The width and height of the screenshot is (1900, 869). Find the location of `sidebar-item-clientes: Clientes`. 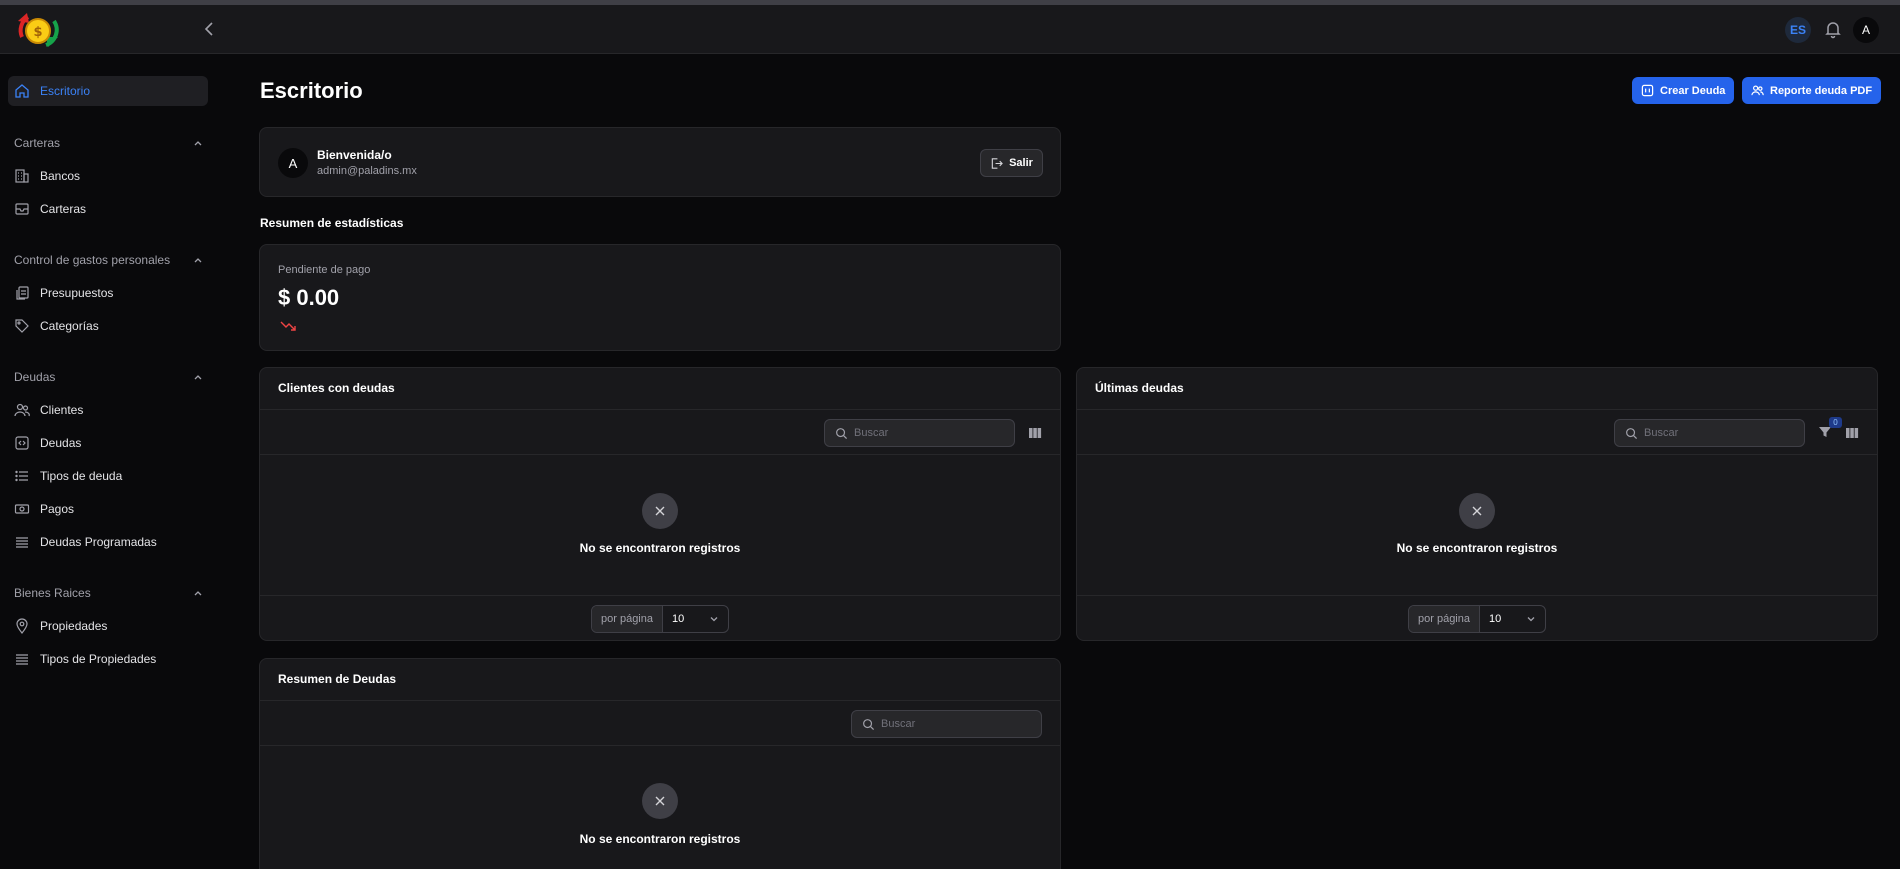

sidebar-item-clientes: Clientes is located at coordinates (108, 410).